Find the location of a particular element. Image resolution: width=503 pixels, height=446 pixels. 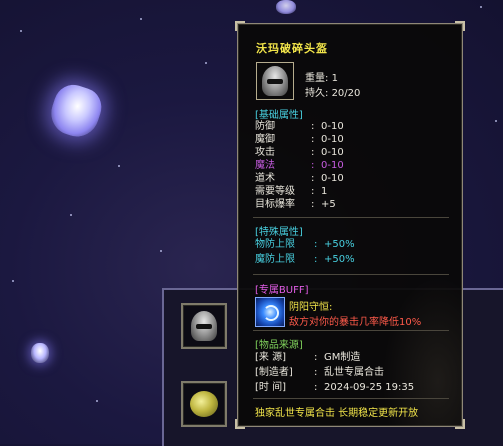

source-header: [物品来源] is located at coordinates (279, 345).